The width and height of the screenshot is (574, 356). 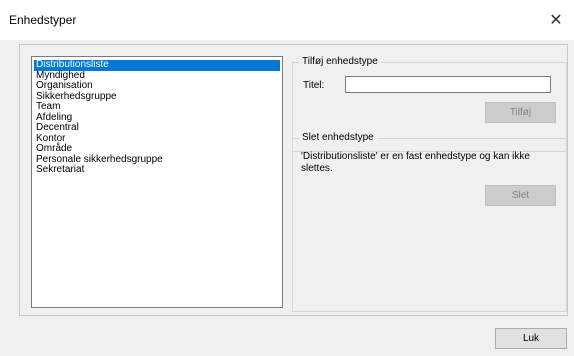 I want to click on list-item: Decentral, so click(x=157, y=128).